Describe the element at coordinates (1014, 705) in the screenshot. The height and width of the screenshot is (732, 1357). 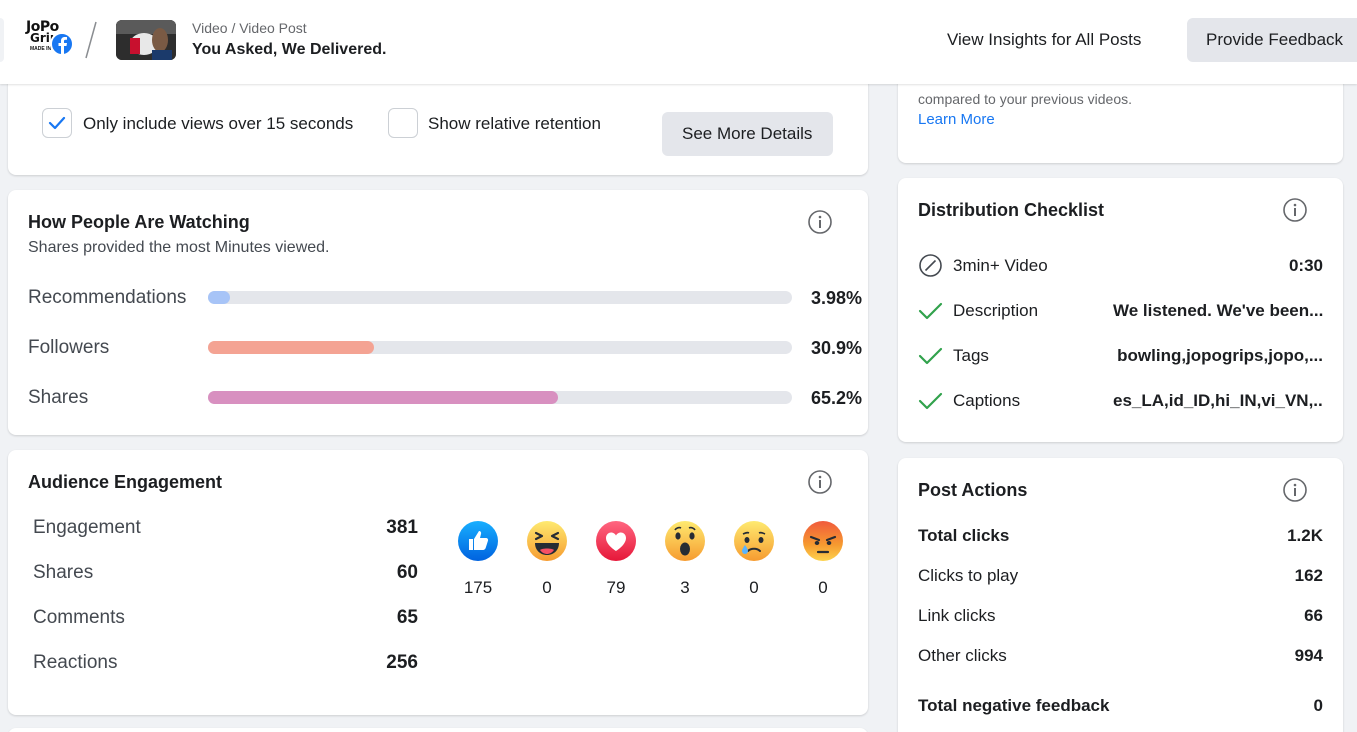
I see `negative-feedback-label: Total negative feedback` at that location.